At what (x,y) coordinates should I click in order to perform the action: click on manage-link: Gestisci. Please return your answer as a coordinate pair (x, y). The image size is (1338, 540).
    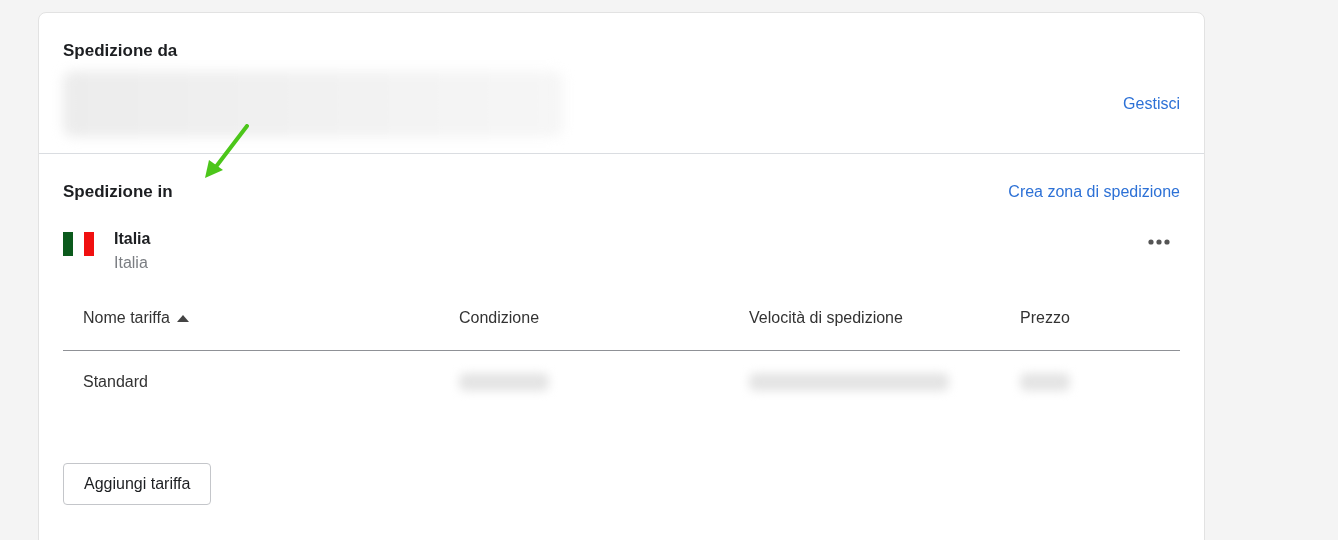
    Looking at the image, I should click on (1151, 104).